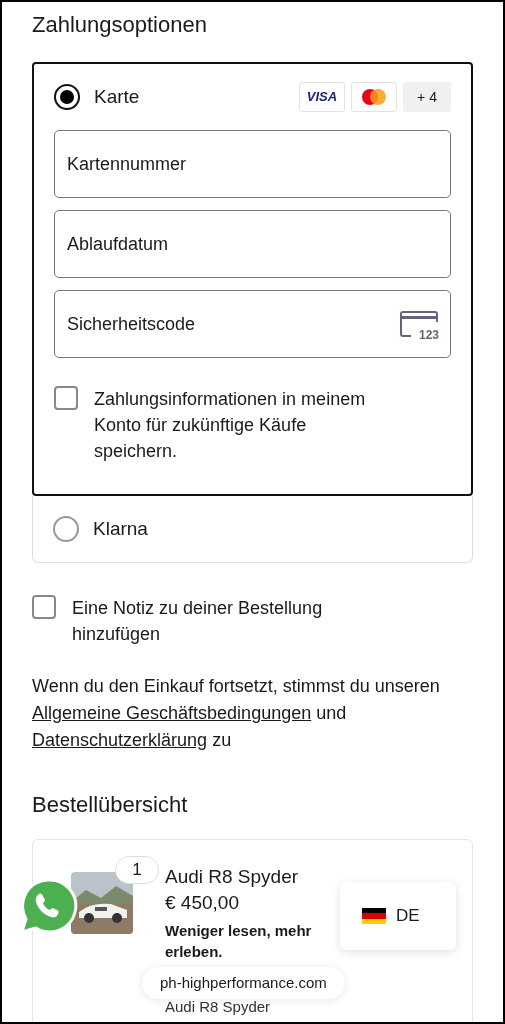 This screenshot has width=505, height=1024. I want to click on link: Allgemeine Geschäftsbedingungen, so click(172, 713).